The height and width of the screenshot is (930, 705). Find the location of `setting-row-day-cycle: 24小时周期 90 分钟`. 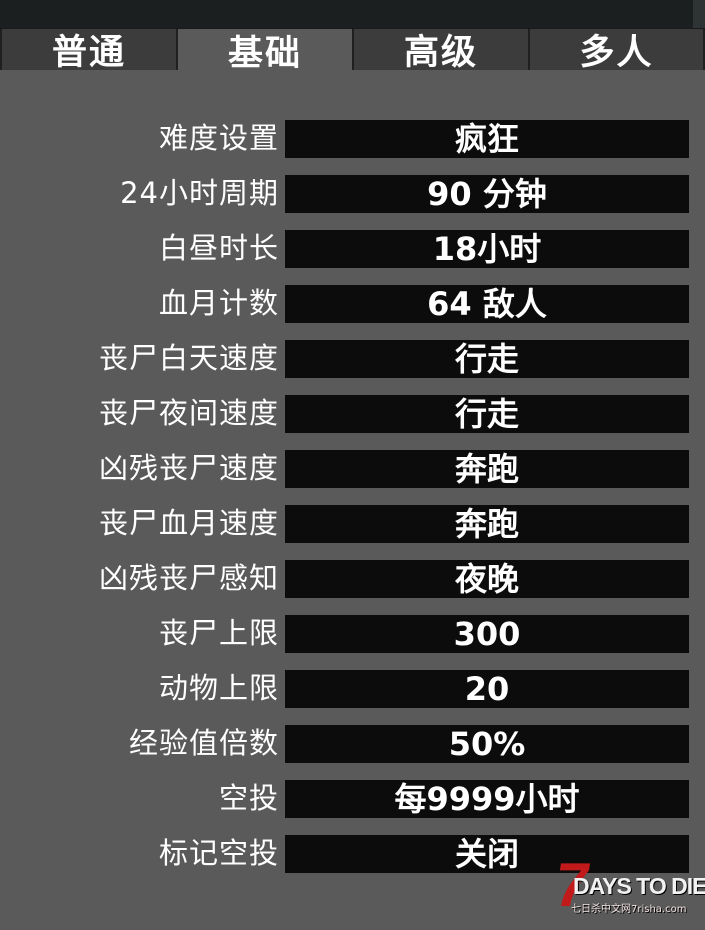

setting-row-day-cycle: 24小时周期 90 分钟 is located at coordinates (352, 193).